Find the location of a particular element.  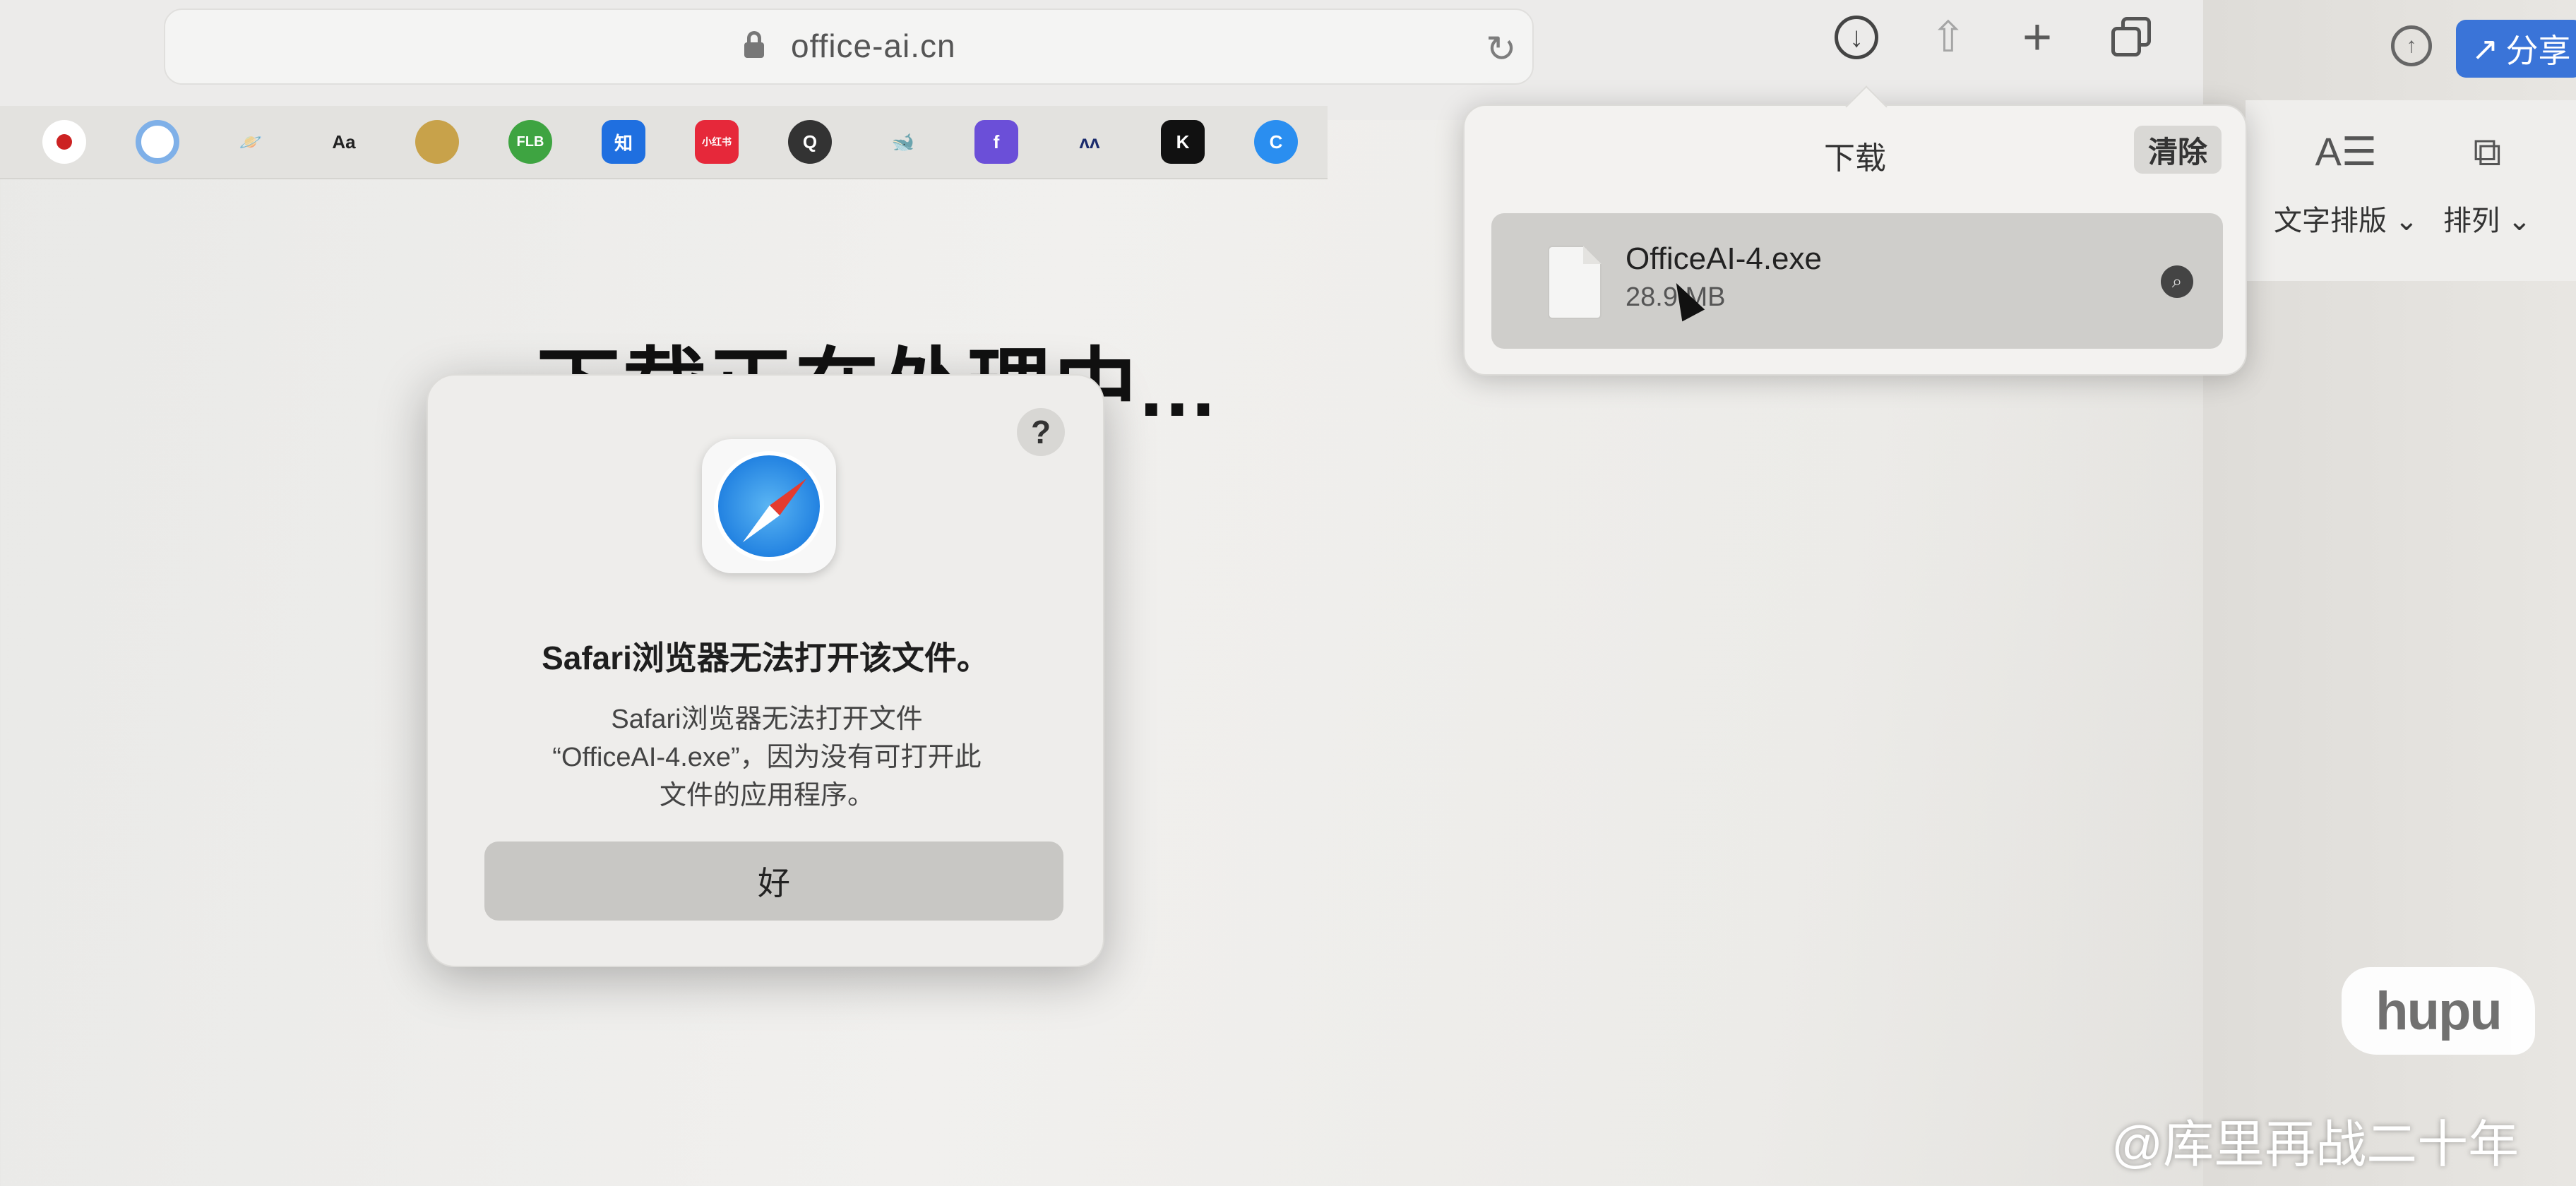

favorite-label: f is located at coordinates (996, 141).